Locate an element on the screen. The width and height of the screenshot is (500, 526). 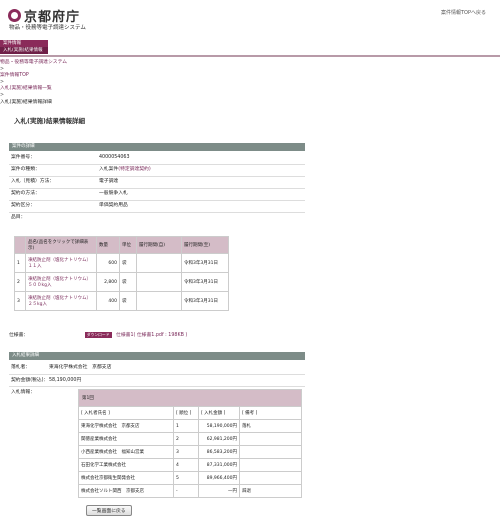
winner-value: 東海化学株式会社 京都支店 is located at coordinates (80, 367).